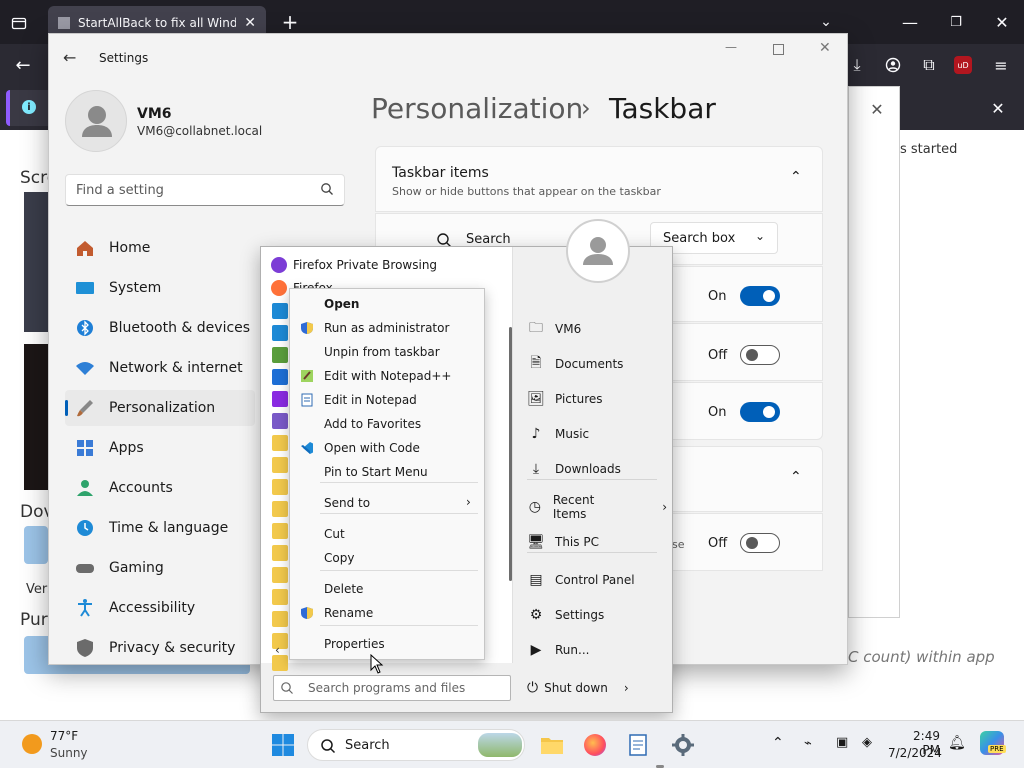 The image size is (1024, 768). What do you see at coordinates (597, 434) in the screenshot?
I see `start-link-music: ♪ Music` at bounding box center [597, 434].